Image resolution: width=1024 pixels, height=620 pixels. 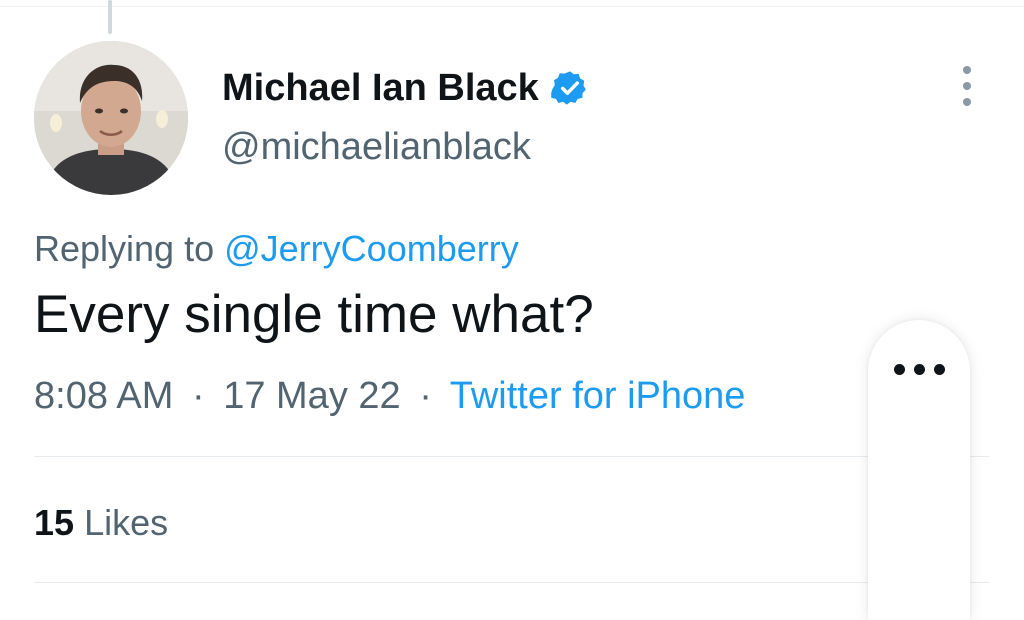 I want to click on thread-connector-line, so click(x=110, y=17).